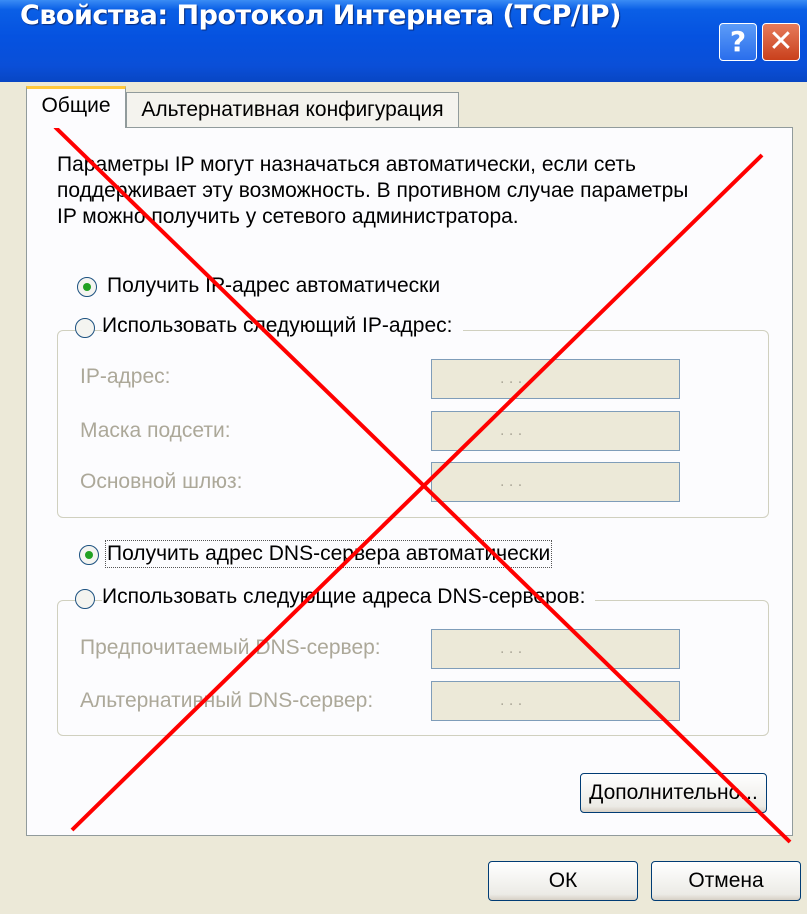  Describe the element at coordinates (155, 430) in the screenshot. I see `subnet-mask-label: Маска подсети:` at that location.